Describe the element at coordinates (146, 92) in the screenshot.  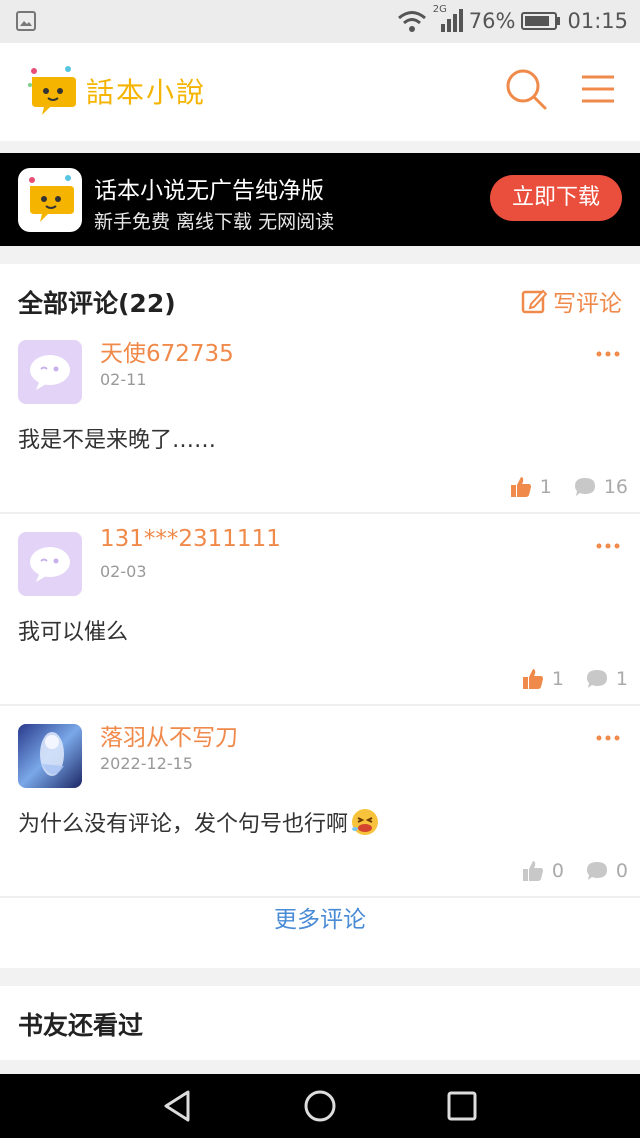
I see `logo-text: 話本小說` at that location.